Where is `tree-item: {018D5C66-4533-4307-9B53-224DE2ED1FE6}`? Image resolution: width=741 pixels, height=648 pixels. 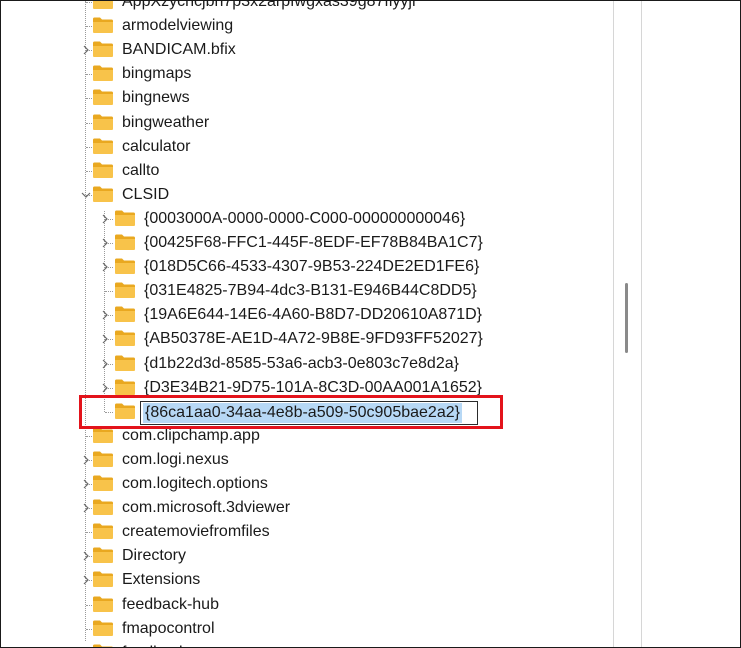
tree-item: {018D5C66-4533-4307-9B53-224DE2ED1FE6} is located at coordinates (301, 267).